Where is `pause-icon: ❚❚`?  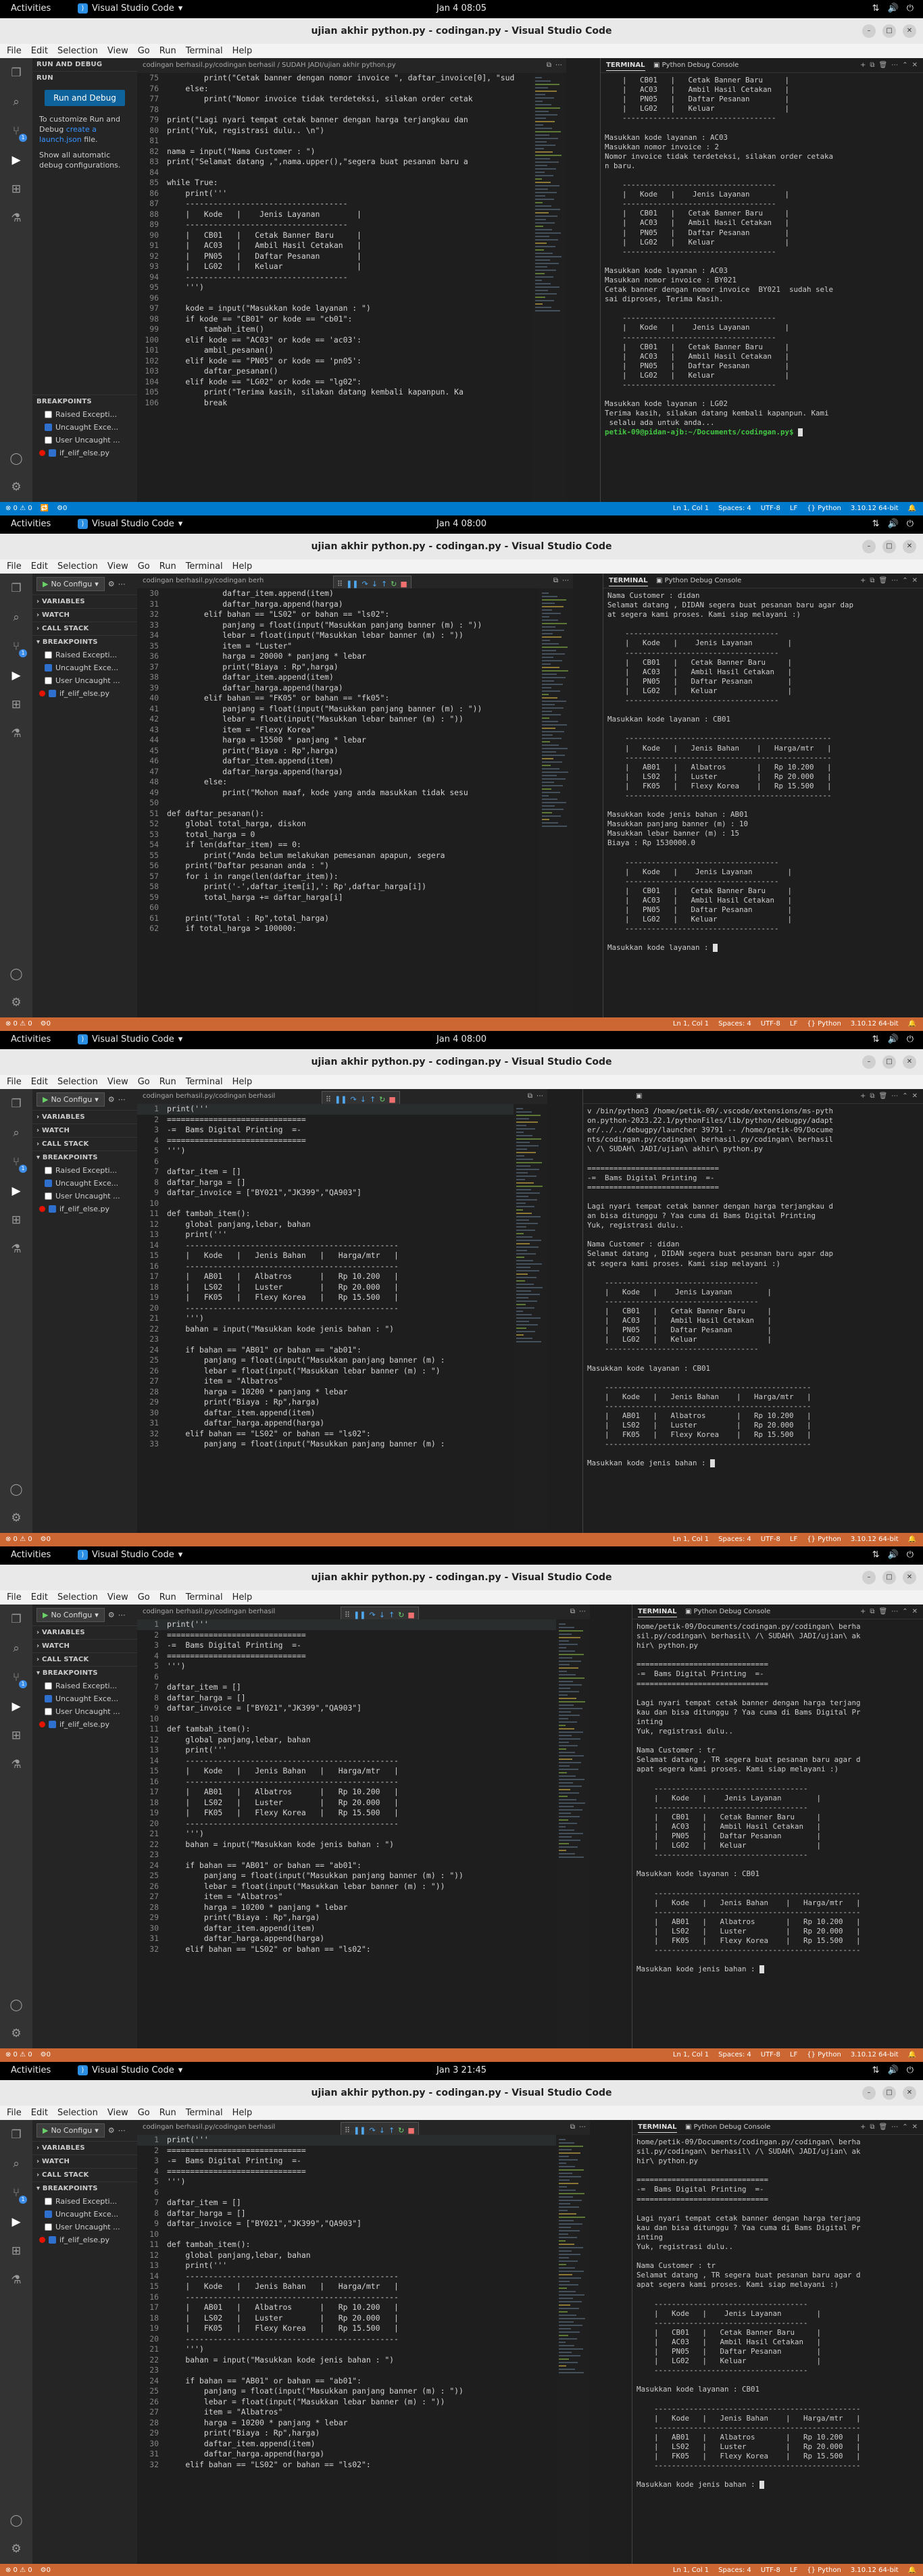
pause-icon: ❚❚ is located at coordinates (359, 2129).